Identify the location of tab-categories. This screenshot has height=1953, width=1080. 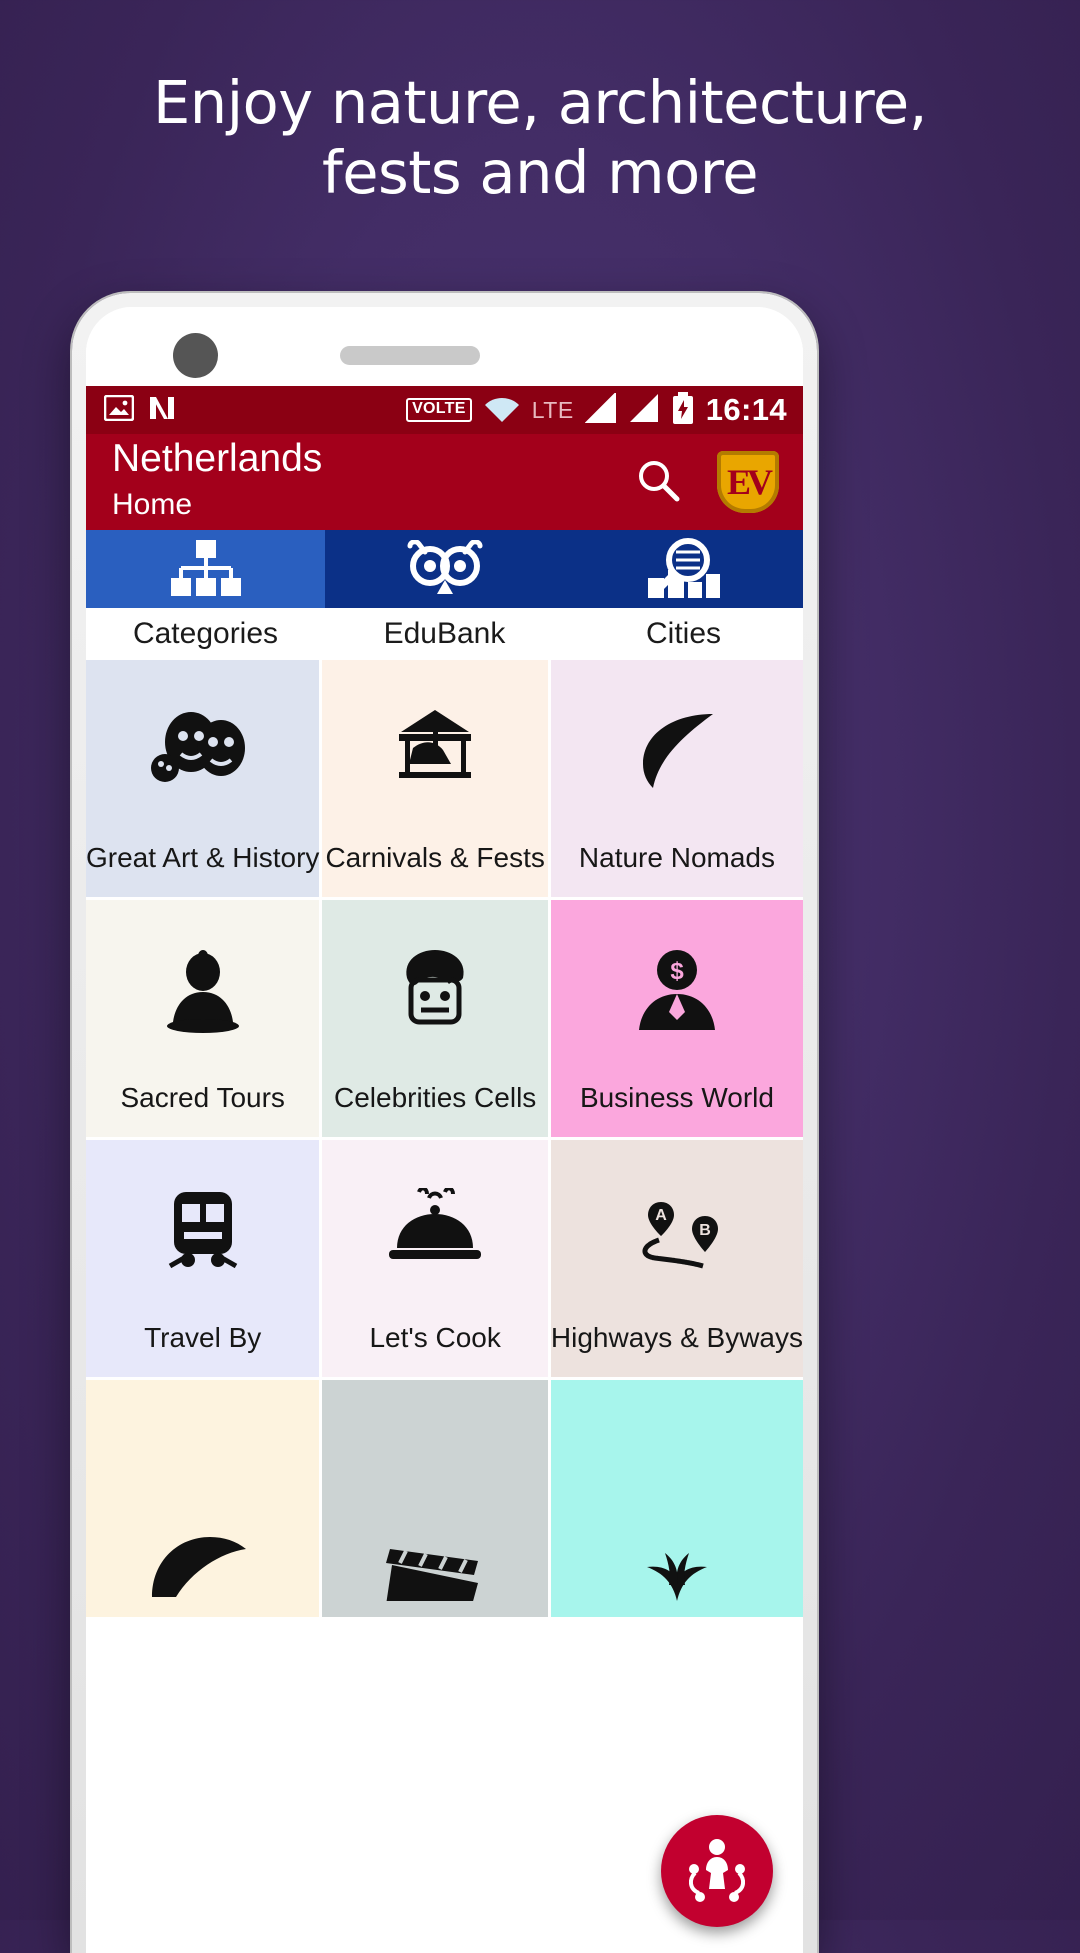
(205, 569).